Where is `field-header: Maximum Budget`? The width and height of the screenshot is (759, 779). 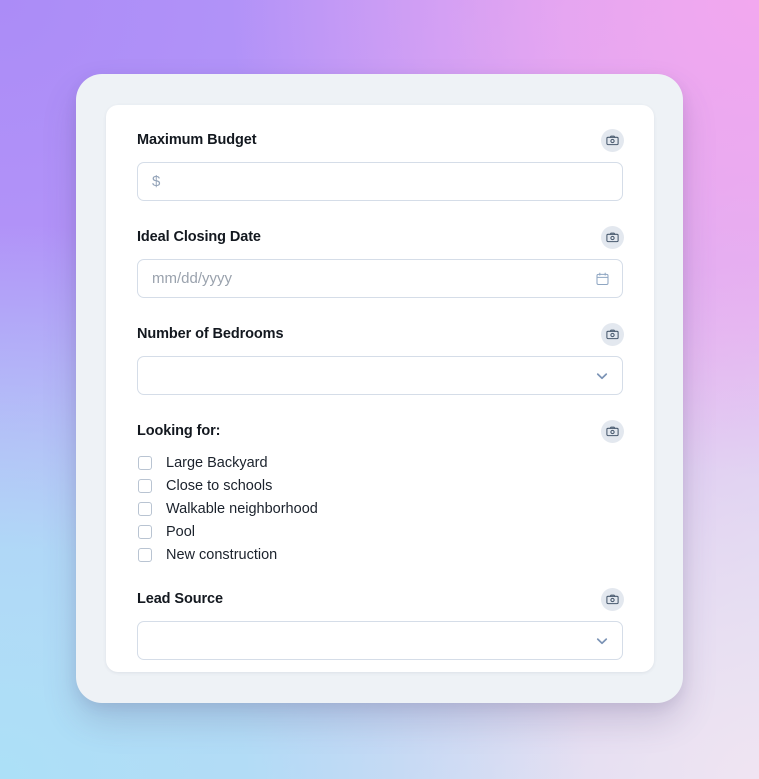
field-header: Maximum Budget is located at coordinates (380, 140).